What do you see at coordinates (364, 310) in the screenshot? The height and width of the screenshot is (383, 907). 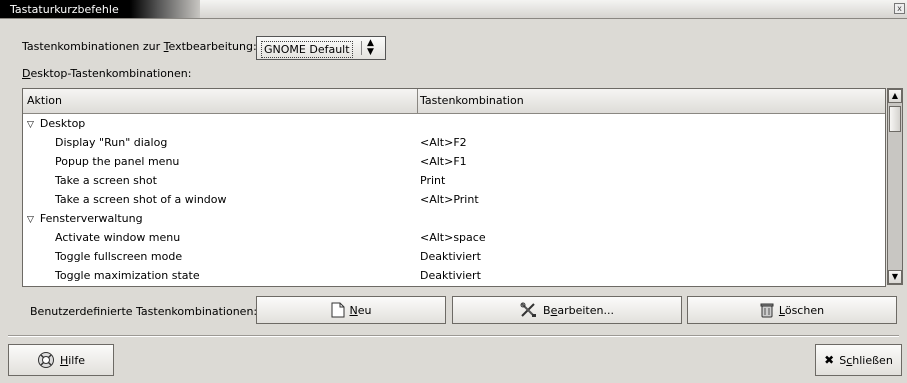 I see `new-label: eu` at bounding box center [364, 310].